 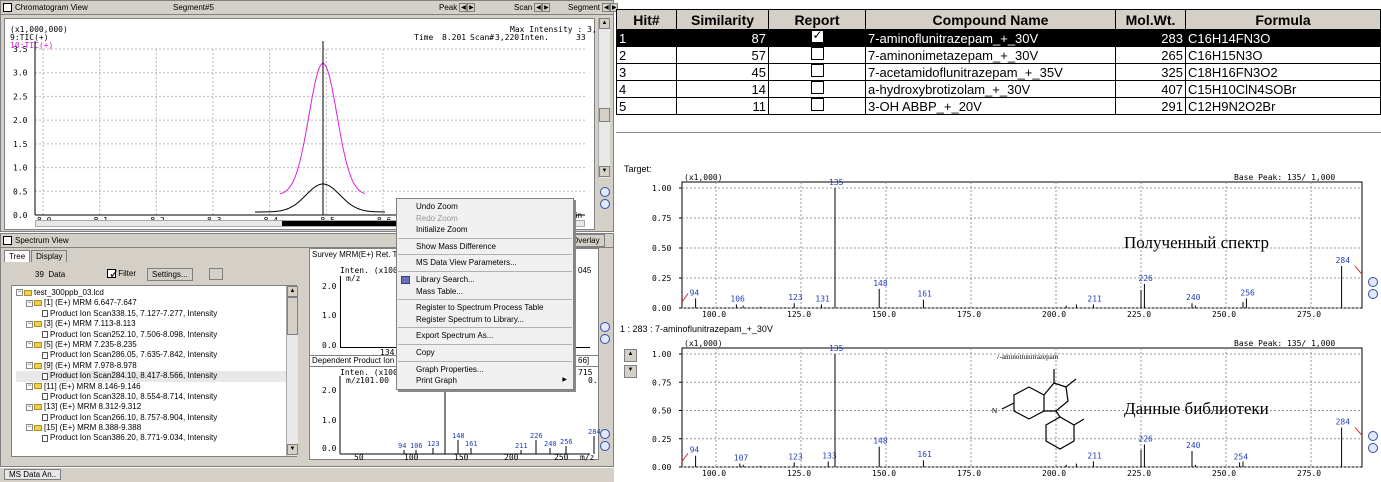 What do you see at coordinates (1150, 19) in the screenshot?
I see `hit-column-header: Mol.Wt.` at bounding box center [1150, 19].